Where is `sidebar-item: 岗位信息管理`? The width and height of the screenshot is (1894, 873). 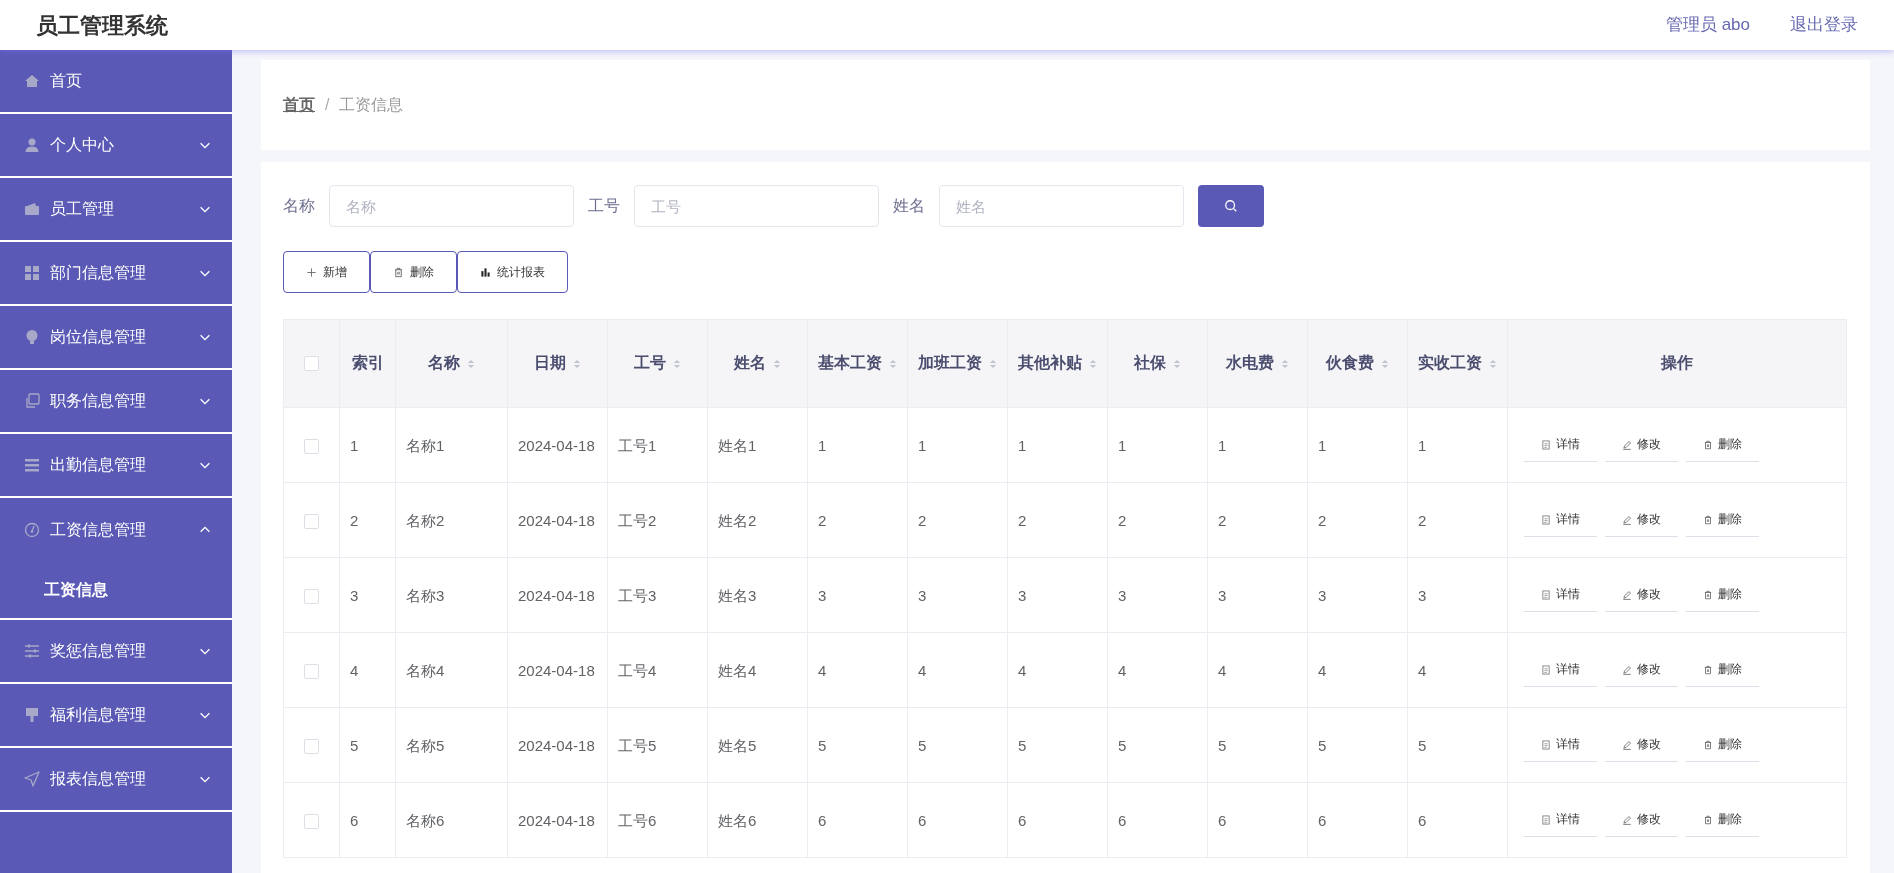 sidebar-item: 岗位信息管理 is located at coordinates (116, 338).